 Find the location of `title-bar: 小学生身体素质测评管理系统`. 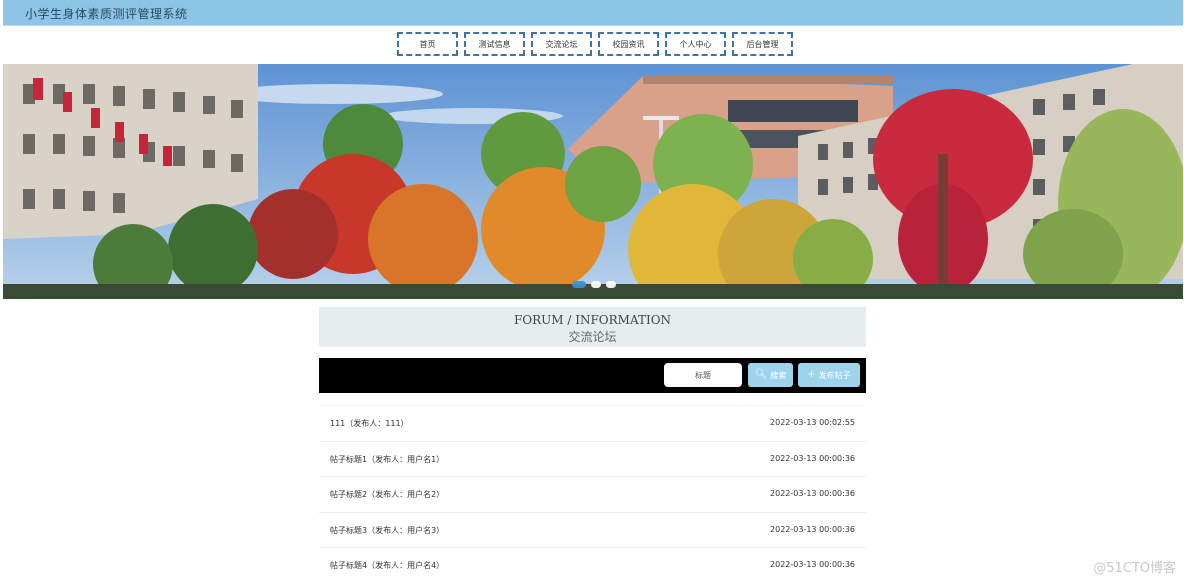

title-bar: 小学生身体素质测评管理系统 is located at coordinates (593, 13).